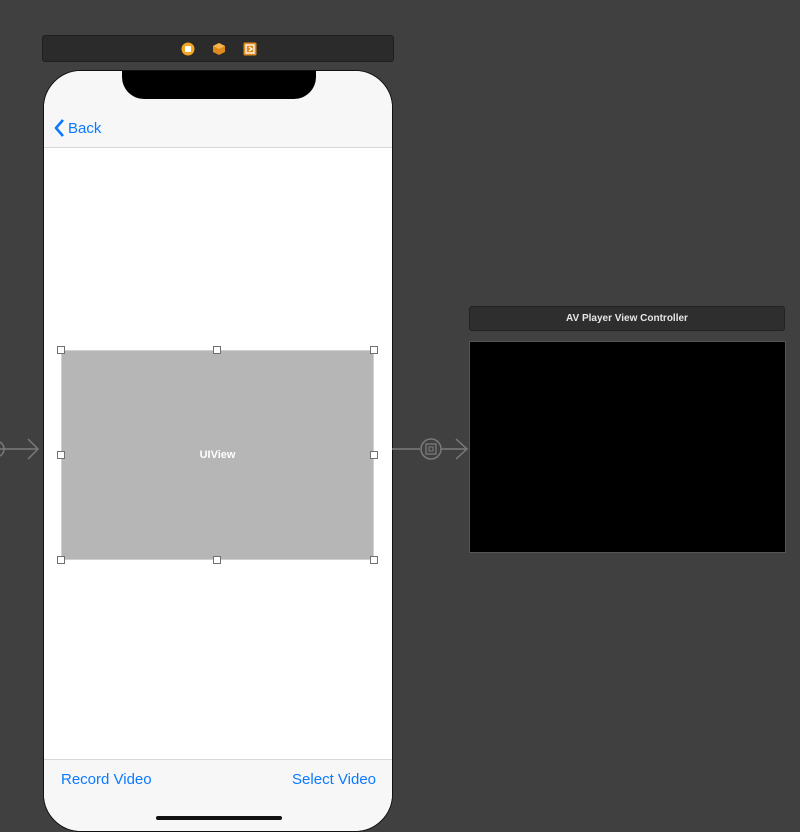  I want to click on av-player-view, so click(627, 447).